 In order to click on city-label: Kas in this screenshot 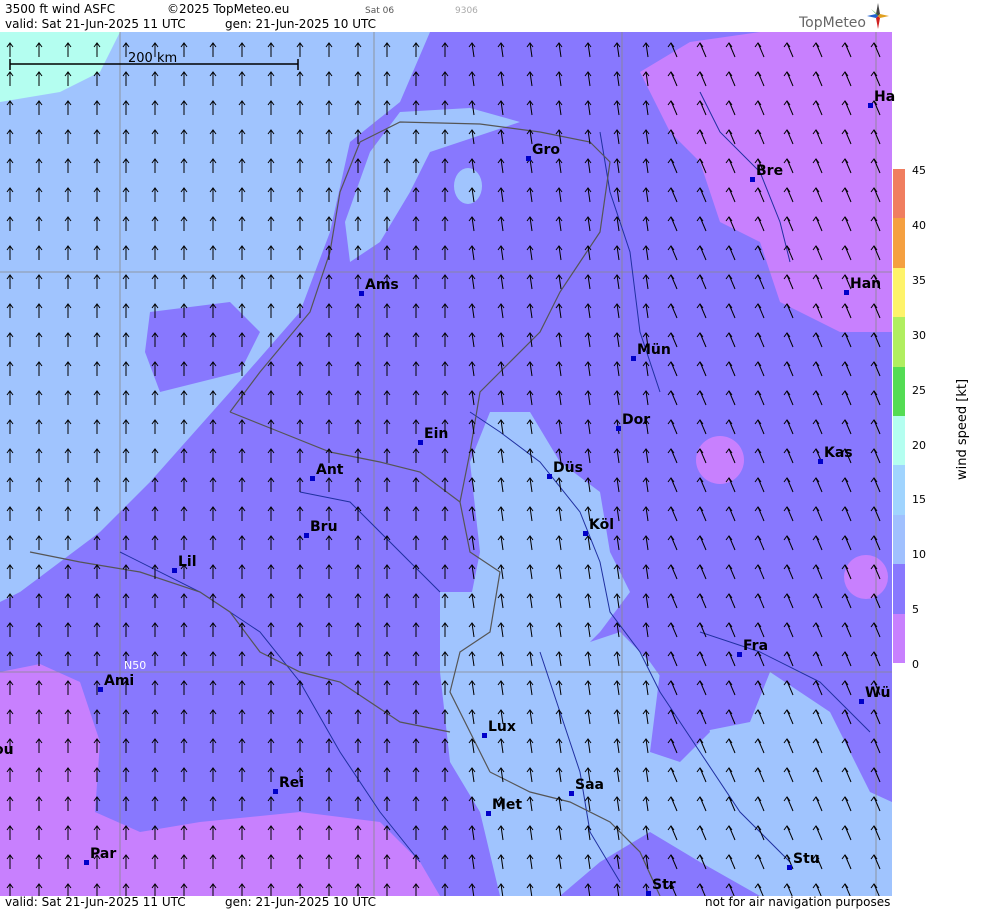, I will do `click(838, 453)`.